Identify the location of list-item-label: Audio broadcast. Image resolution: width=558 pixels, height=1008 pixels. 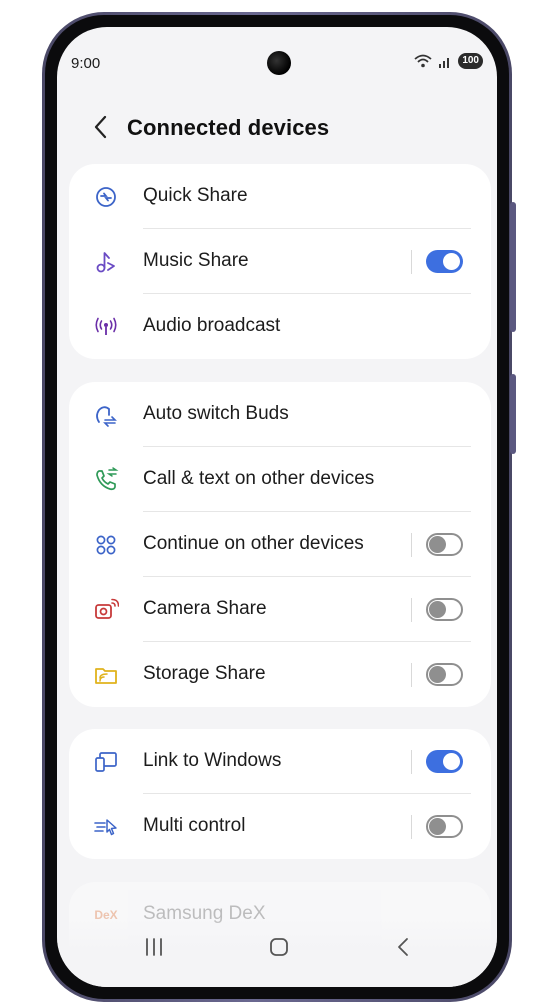
(212, 325).